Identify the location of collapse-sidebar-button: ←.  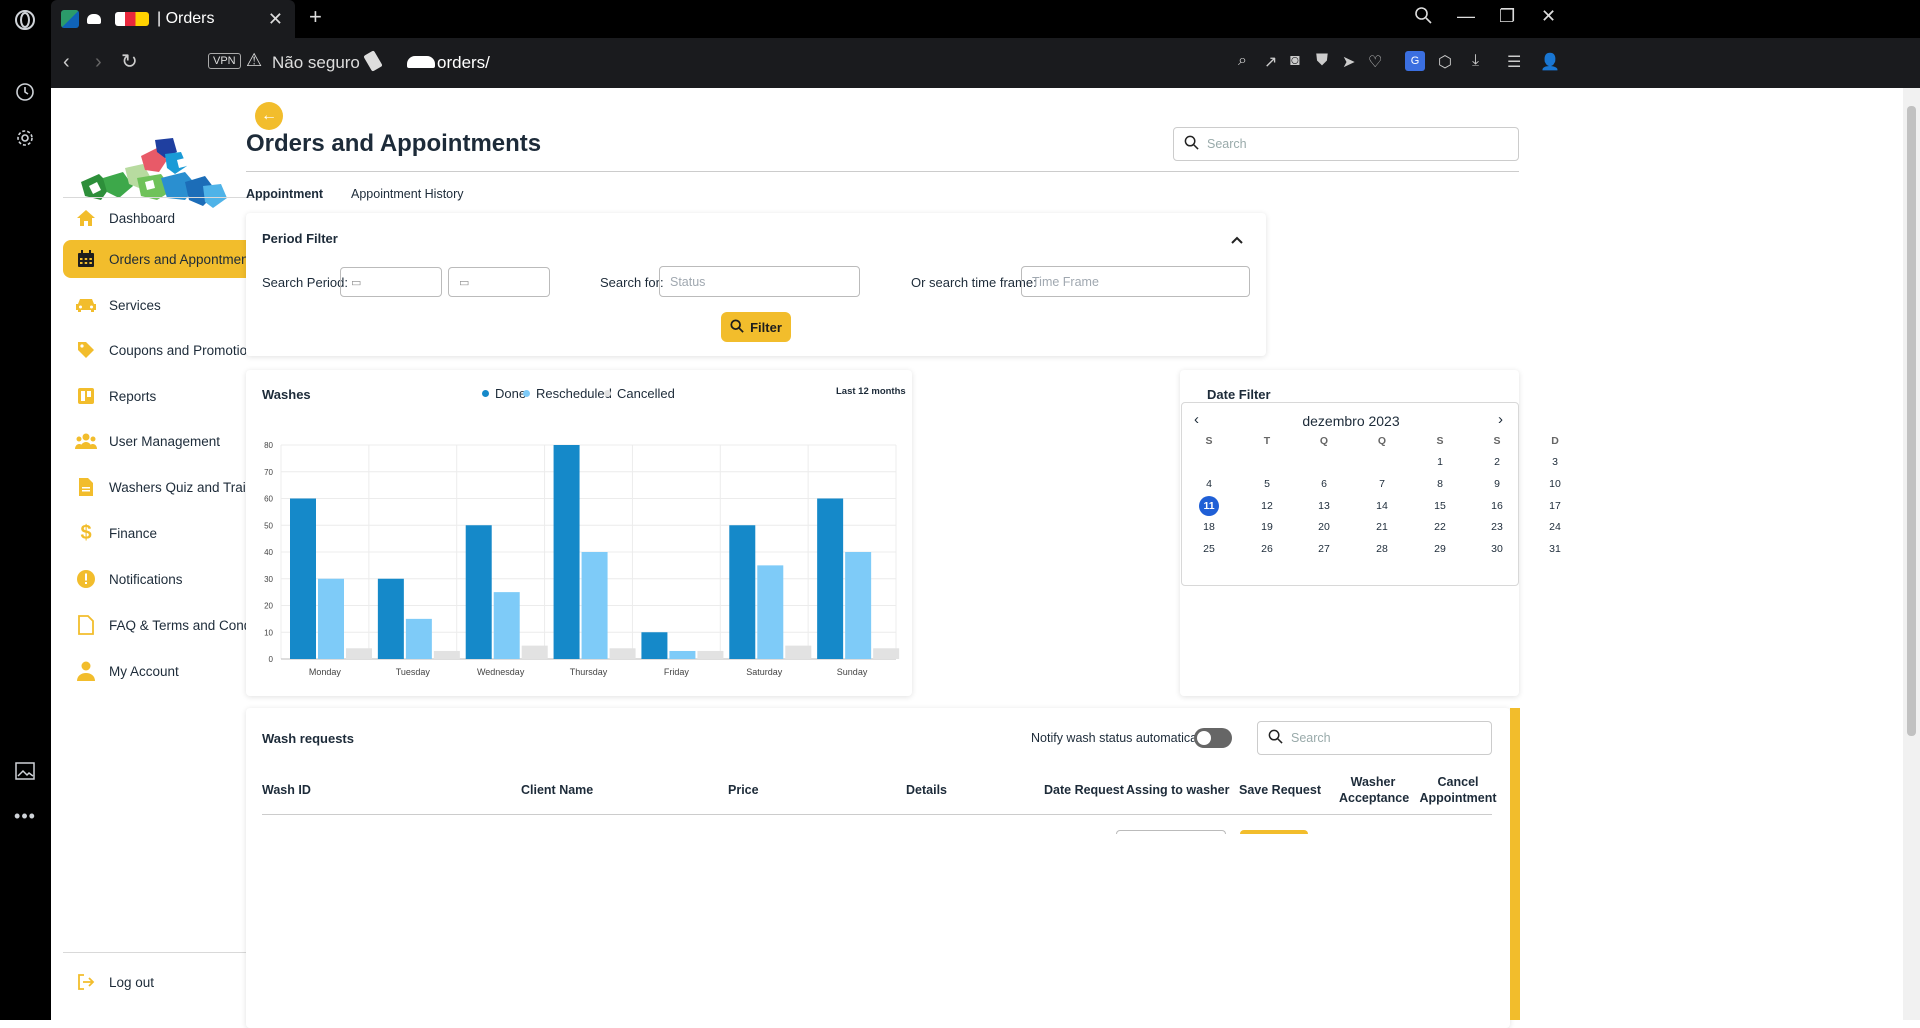
(269, 116).